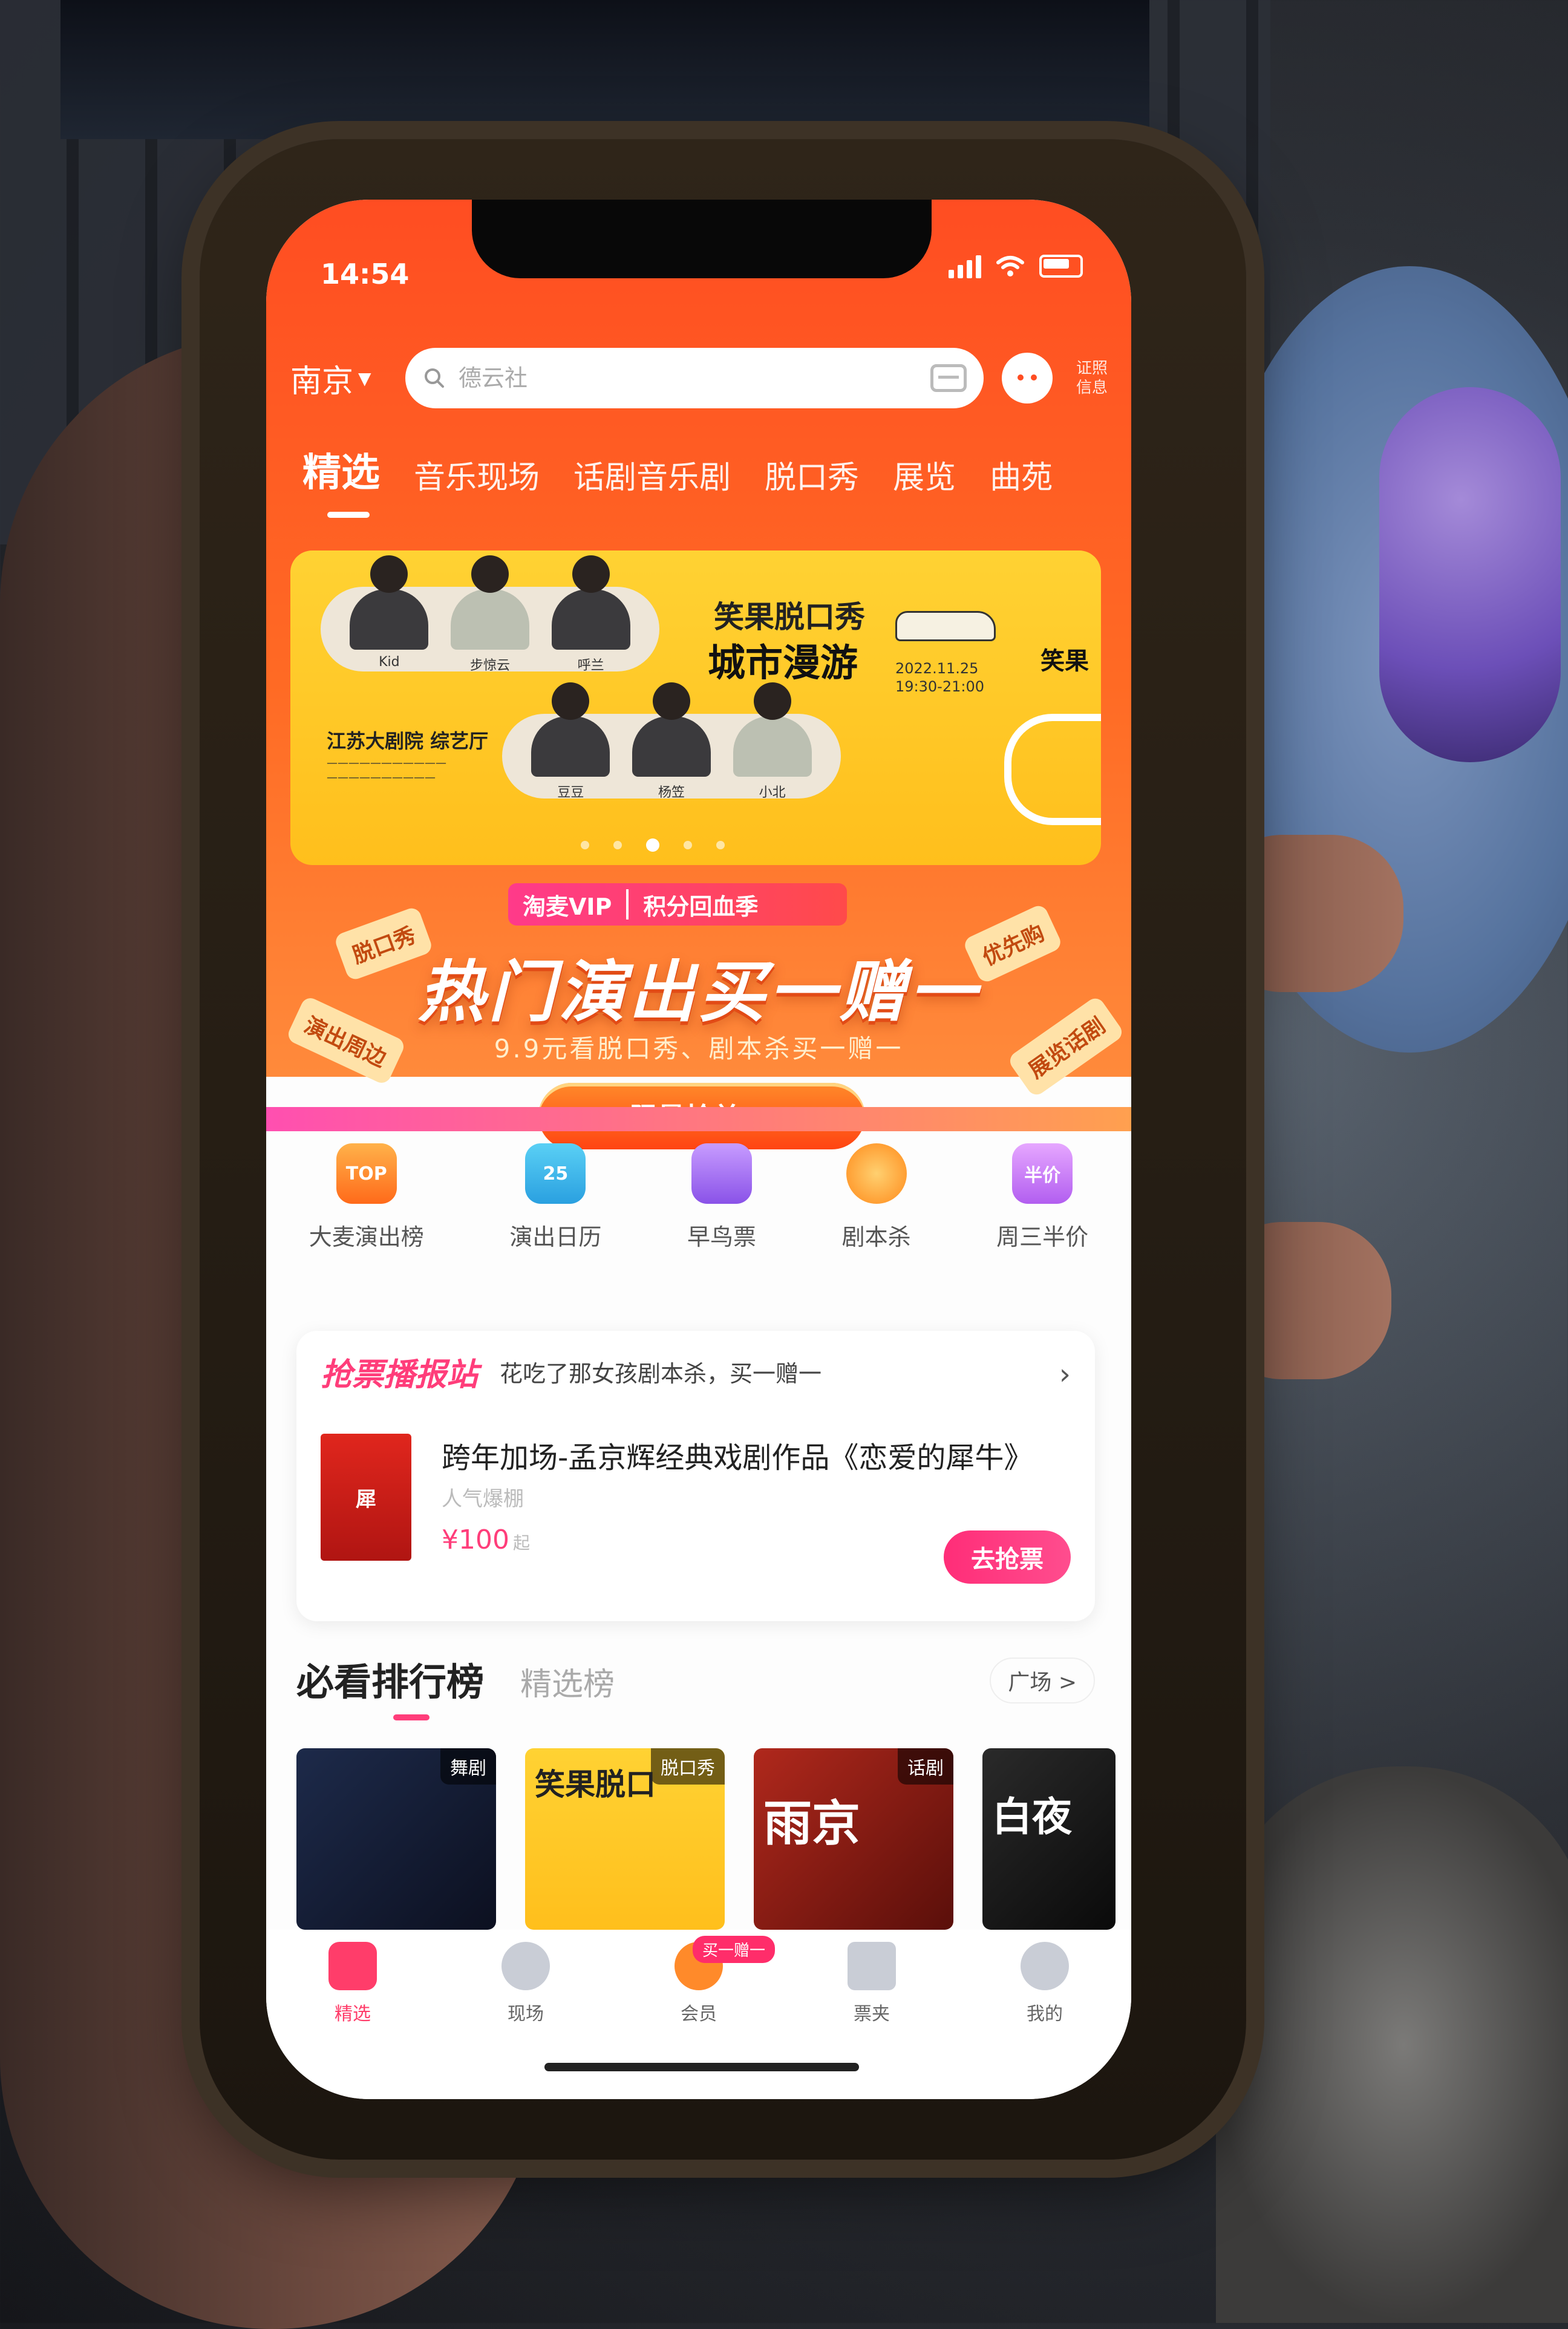  Describe the element at coordinates (946, 626) in the screenshot. I see `car-illustration` at that location.